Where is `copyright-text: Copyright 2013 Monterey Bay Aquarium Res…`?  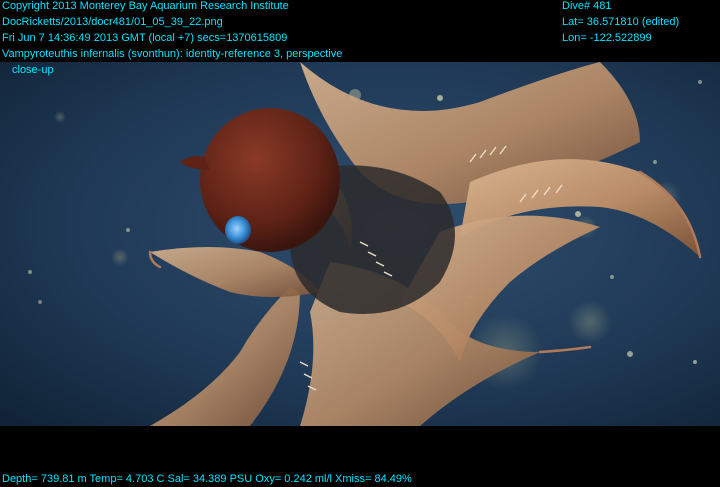
copyright-text: Copyright 2013 Monterey Bay Aquarium Res… is located at coordinates (145, 6).